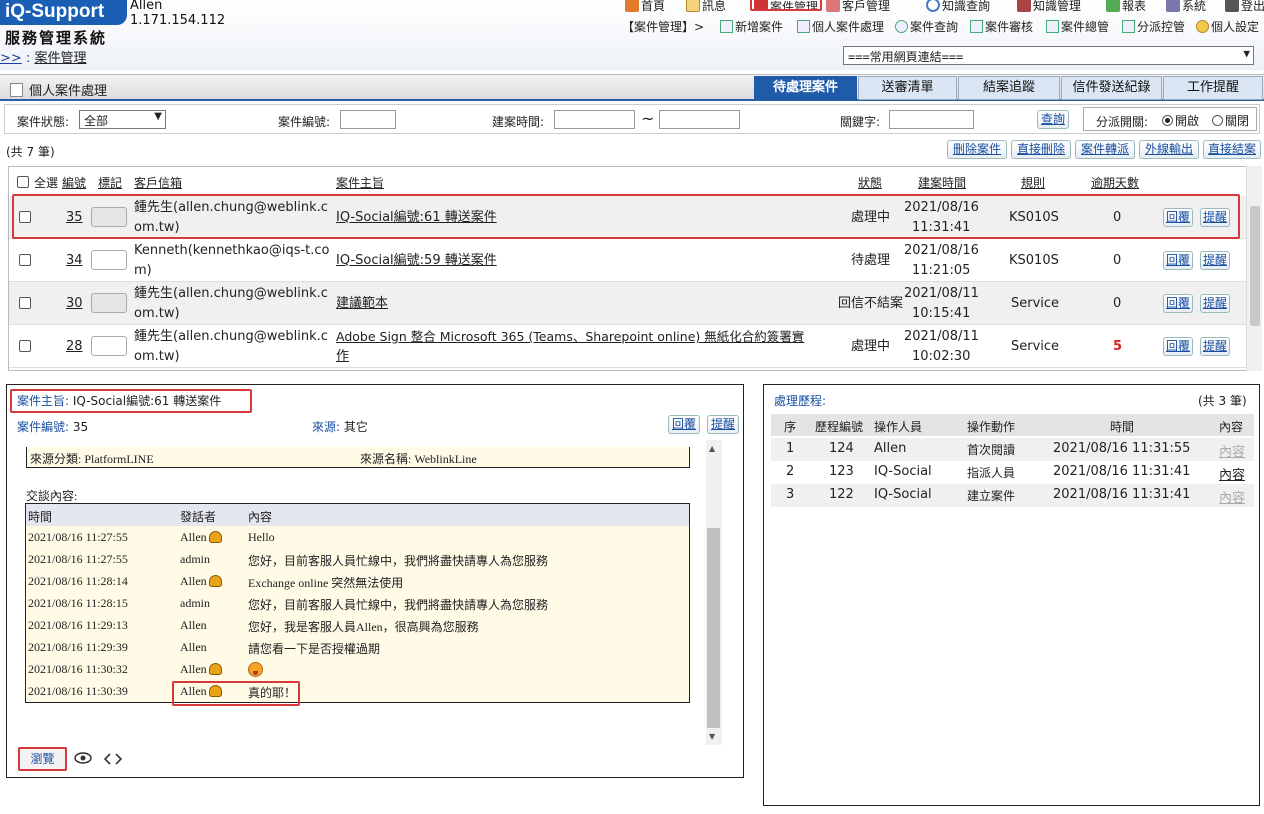  What do you see at coordinates (858, 7) in the screenshot?
I see `nav-customer: 客戶管理` at bounding box center [858, 7].